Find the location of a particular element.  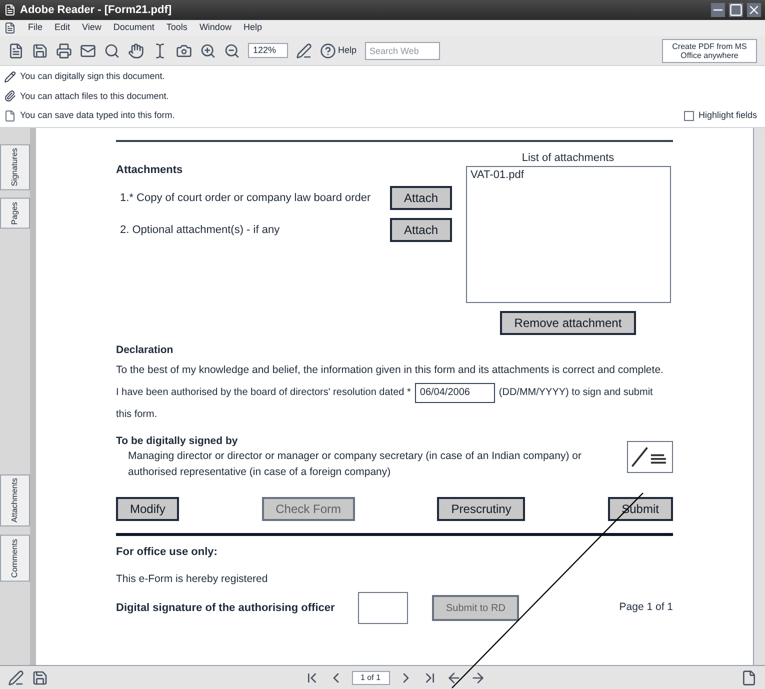

page-icon is located at coordinates (10, 116).